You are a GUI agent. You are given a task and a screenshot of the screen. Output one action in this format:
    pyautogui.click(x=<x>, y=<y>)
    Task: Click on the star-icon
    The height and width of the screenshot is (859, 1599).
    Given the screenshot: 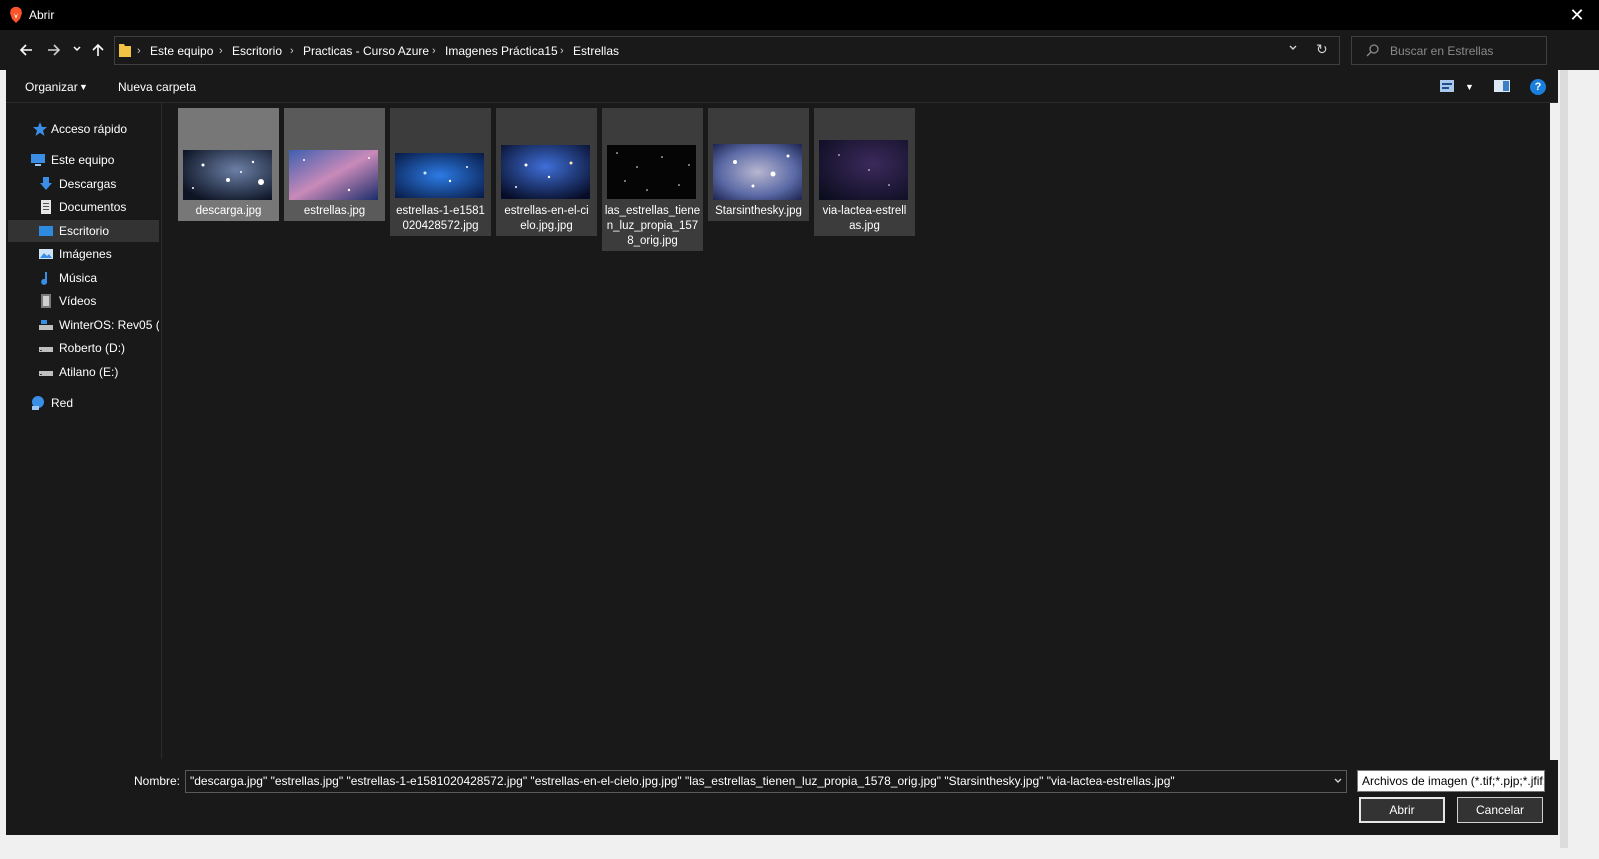 What is the action you would take?
    pyautogui.click(x=40, y=129)
    